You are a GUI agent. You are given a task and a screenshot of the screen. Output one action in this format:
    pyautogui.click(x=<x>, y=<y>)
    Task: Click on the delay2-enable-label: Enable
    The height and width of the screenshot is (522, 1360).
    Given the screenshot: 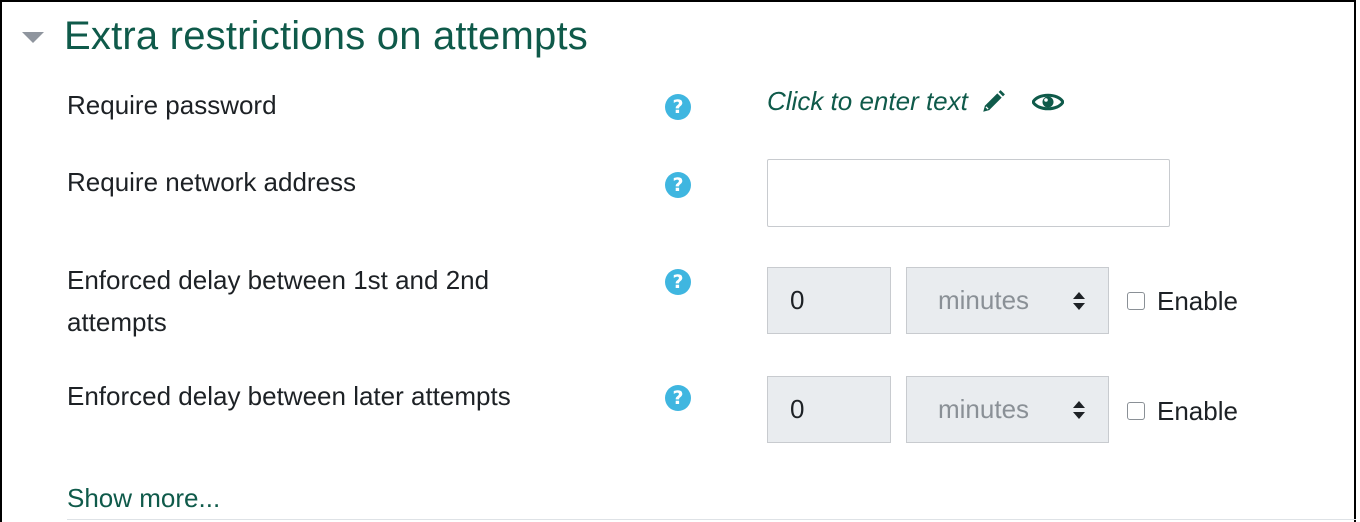 What is the action you would take?
    pyautogui.click(x=1197, y=411)
    